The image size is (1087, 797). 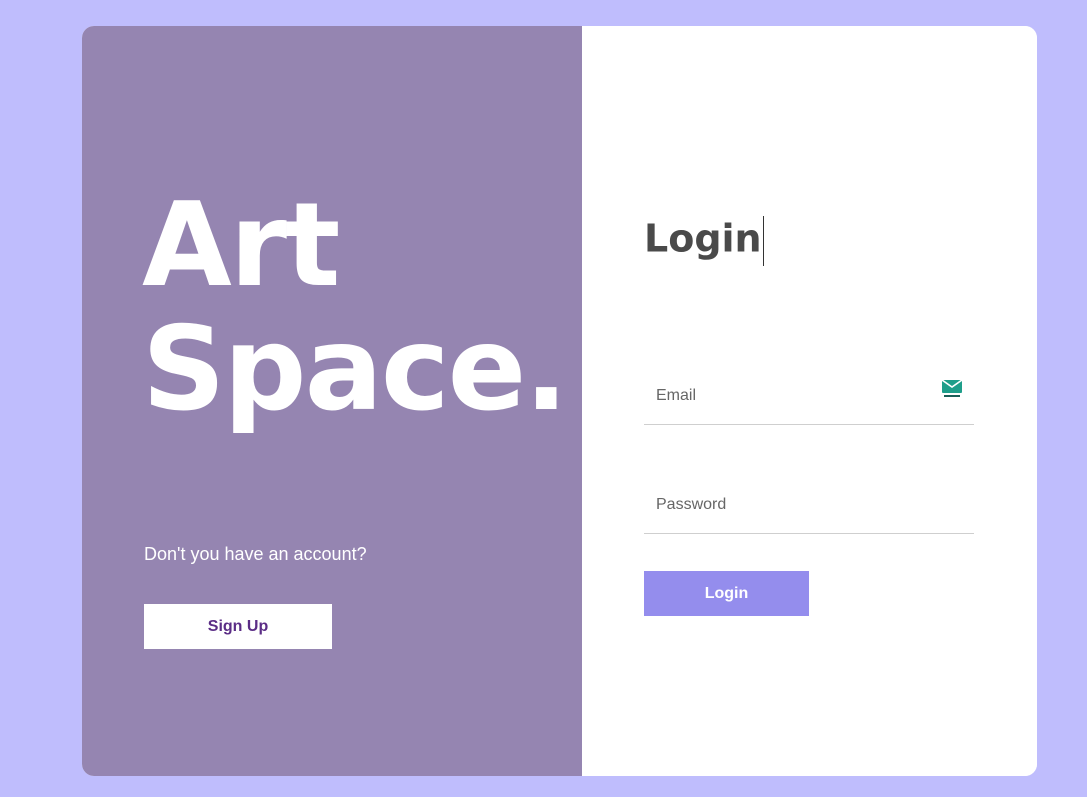 I want to click on brand-title: Art Space., so click(x=355, y=307).